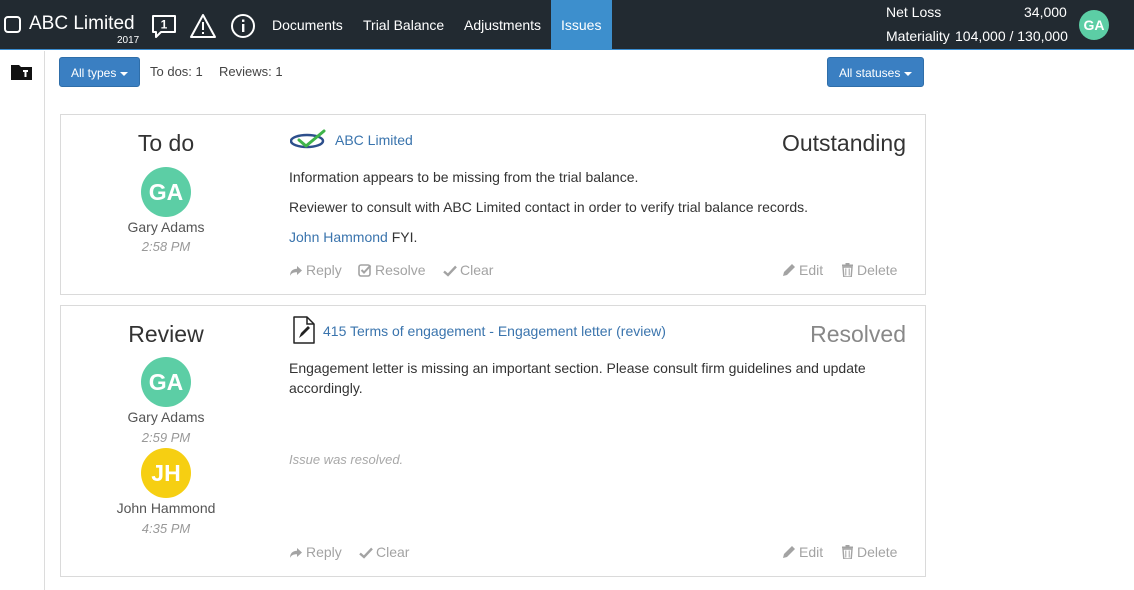  What do you see at coordinates (365, 270) in the screenshot?
I see `resolve-icon` at bounding box center [365, 270].